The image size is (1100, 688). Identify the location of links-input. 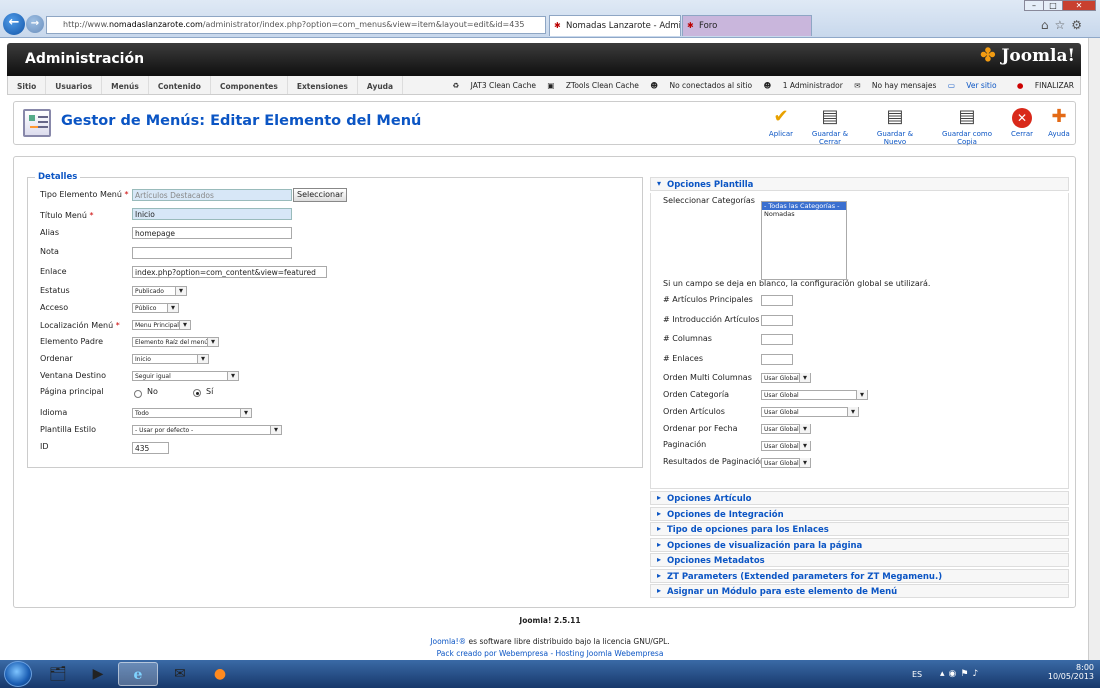
(777, 359).